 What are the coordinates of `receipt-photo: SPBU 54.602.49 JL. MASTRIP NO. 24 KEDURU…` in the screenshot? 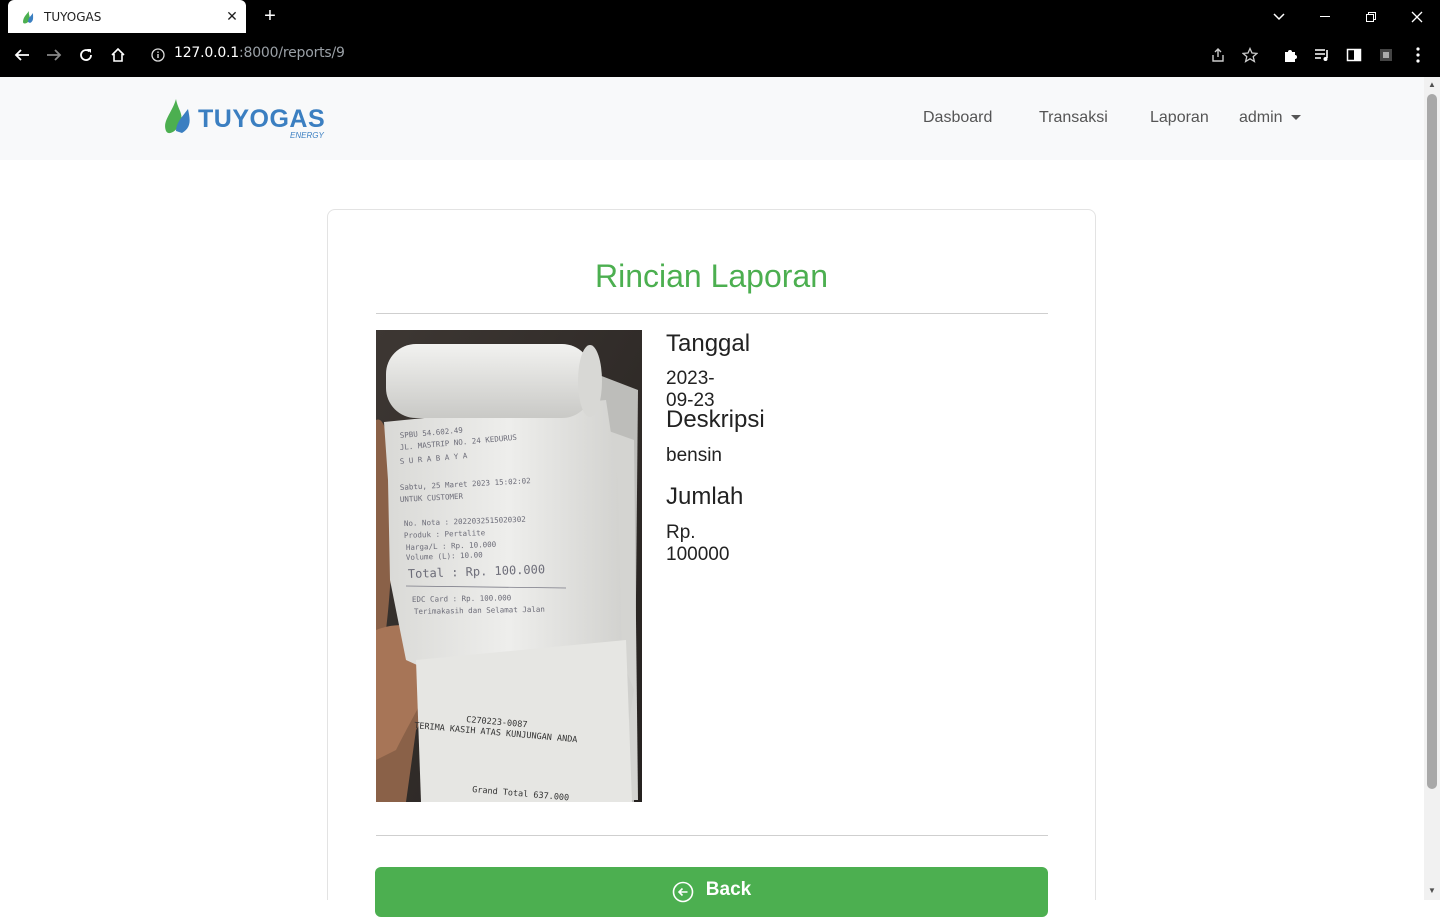 It's located at (509, 566).